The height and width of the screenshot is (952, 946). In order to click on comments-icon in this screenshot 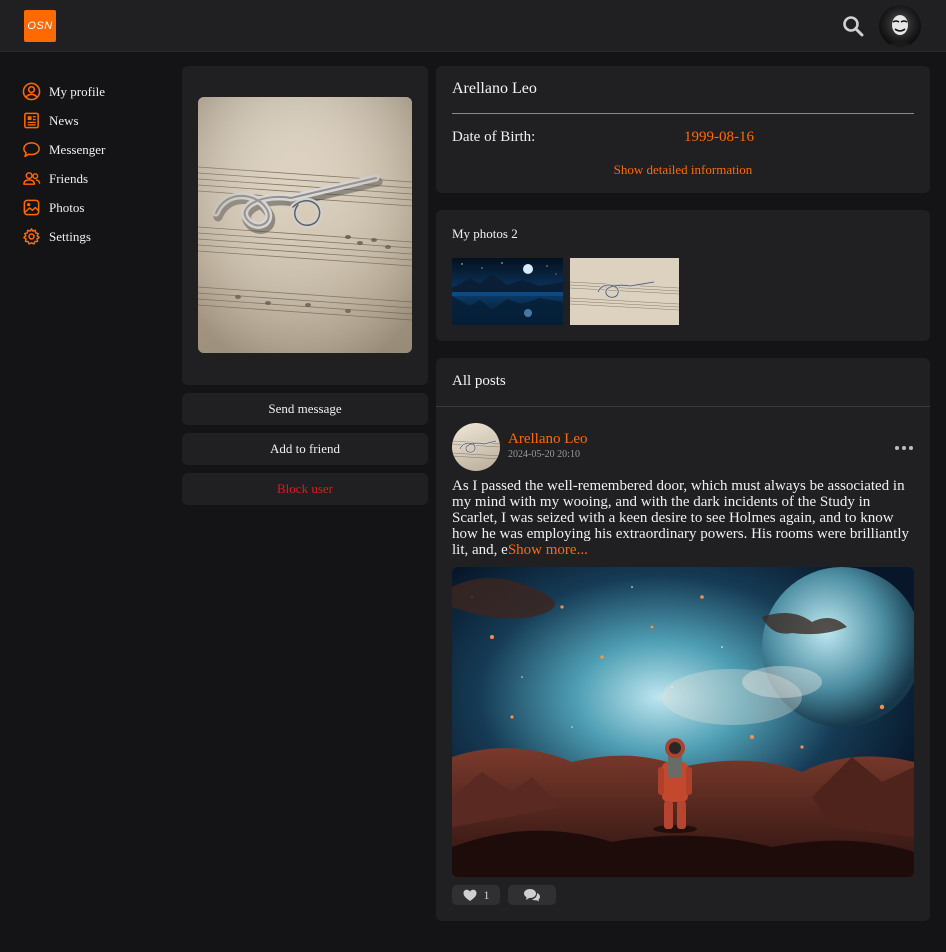, I will do `click(532, 895)`.